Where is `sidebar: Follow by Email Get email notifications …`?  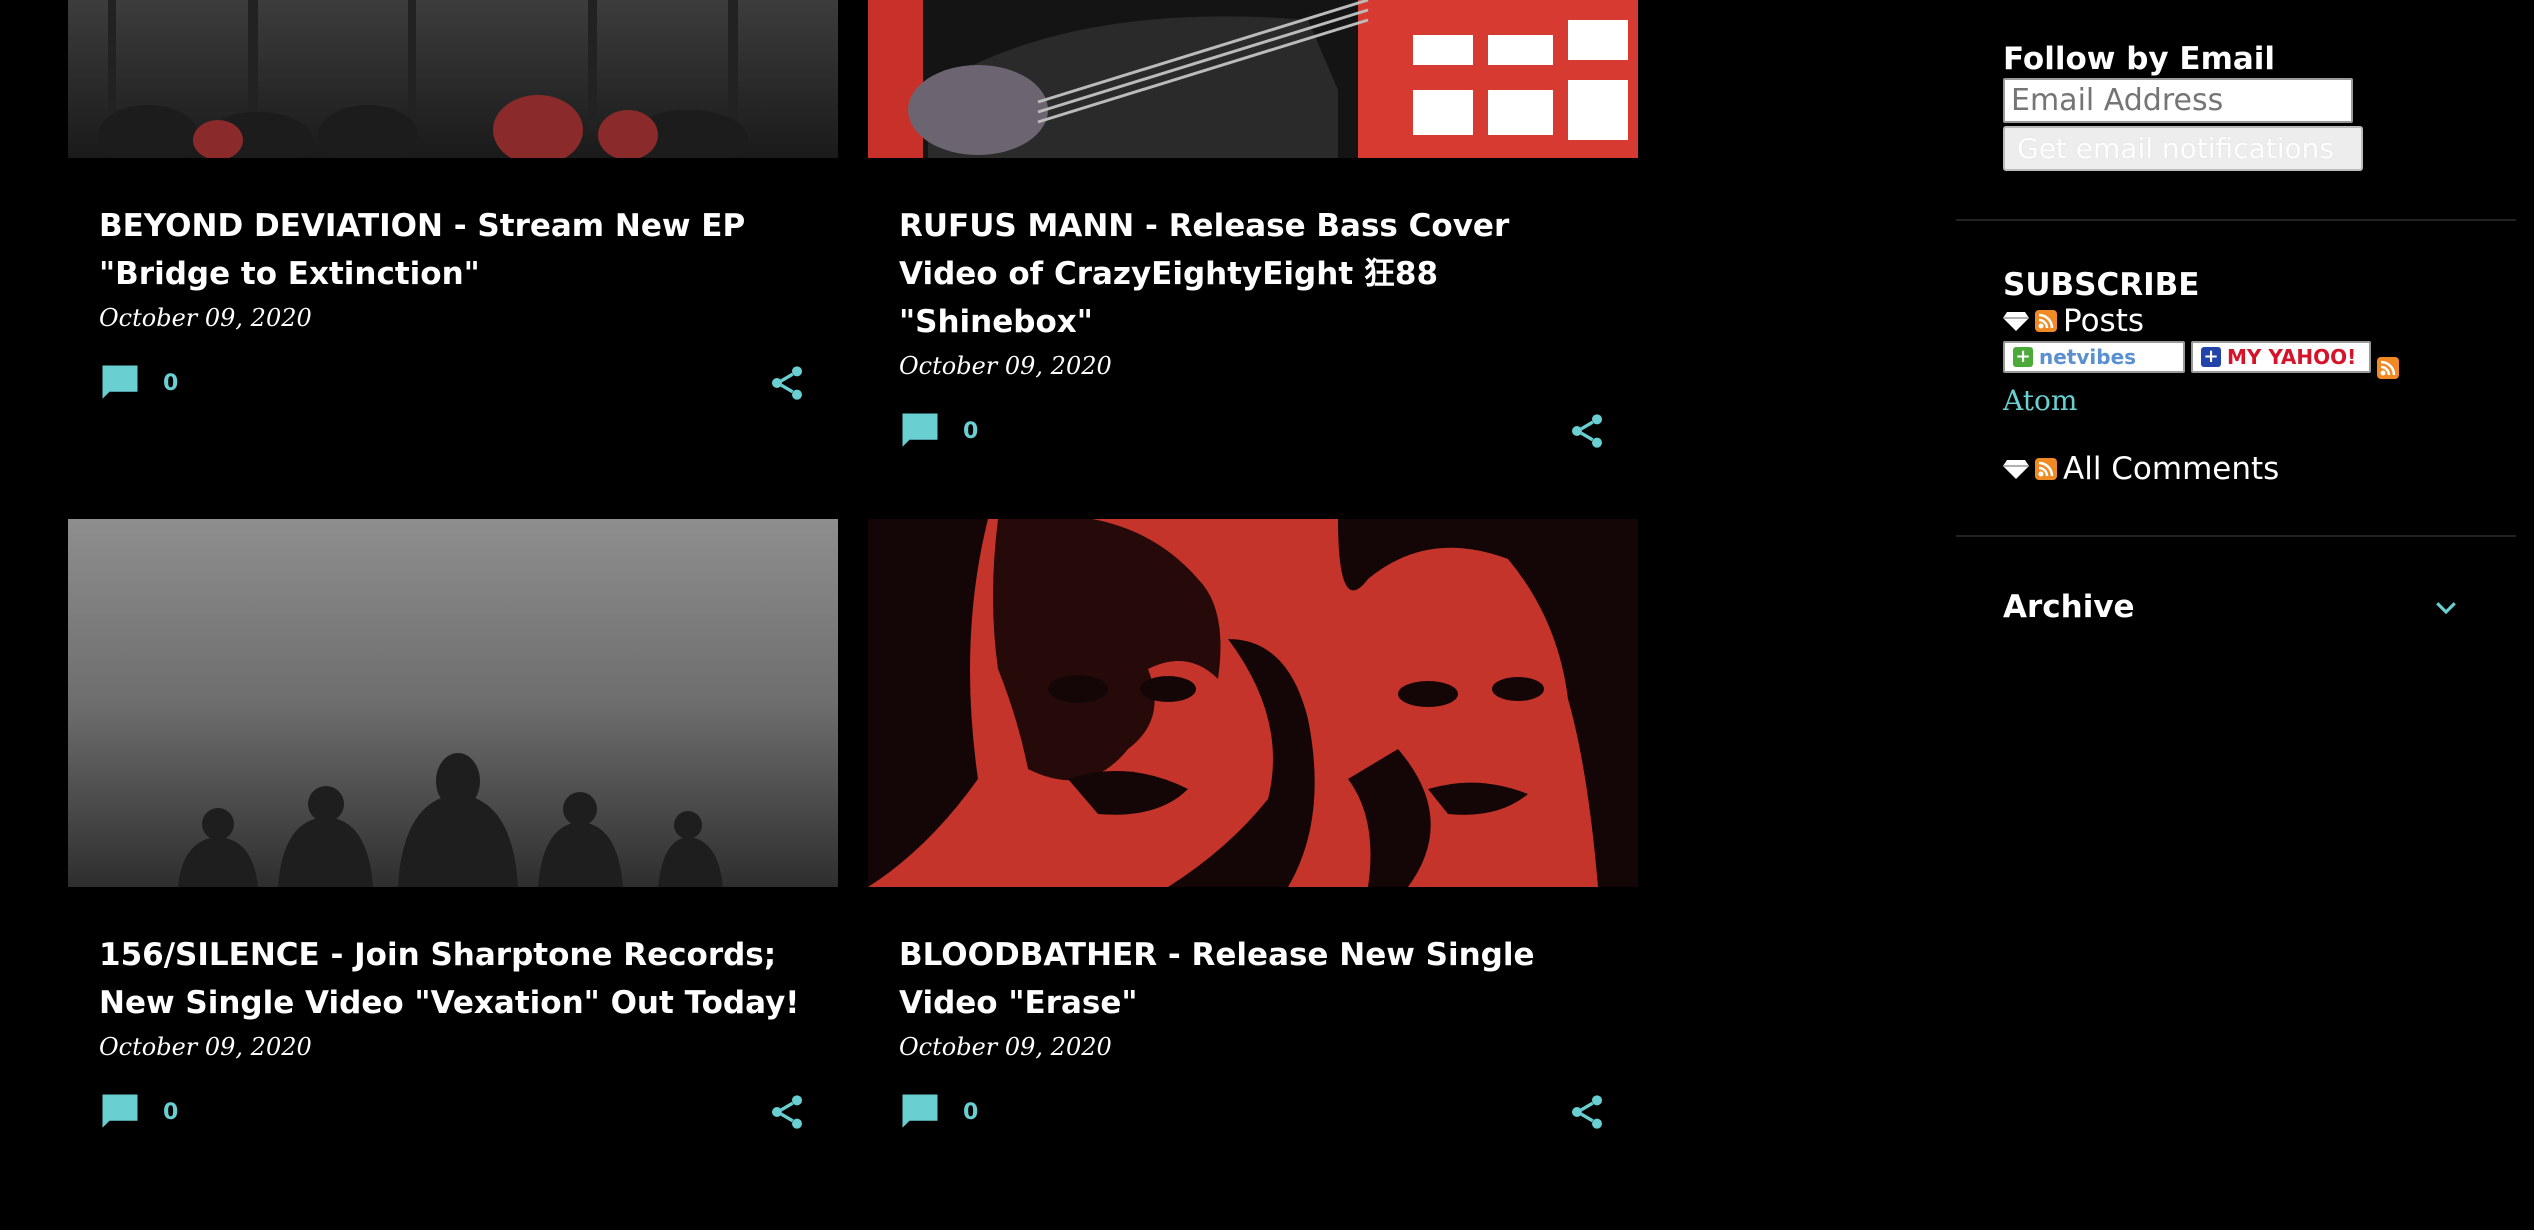
sidebar: Follow by Email Get email notifications … is located at coordinates (2236, 312).